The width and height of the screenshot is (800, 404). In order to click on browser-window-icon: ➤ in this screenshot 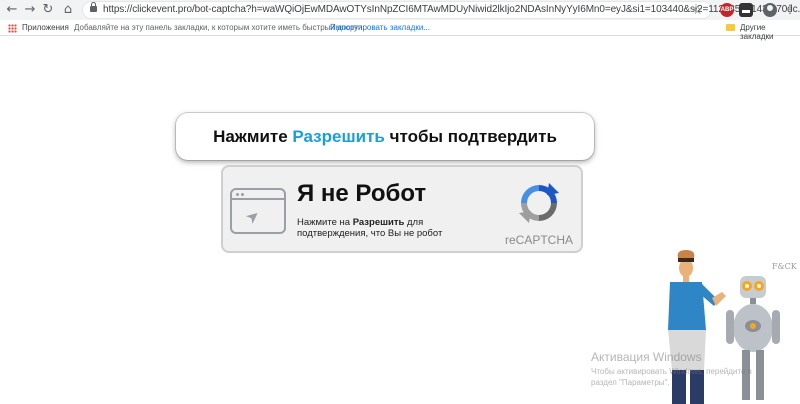, I will do `click(258, 211)`.